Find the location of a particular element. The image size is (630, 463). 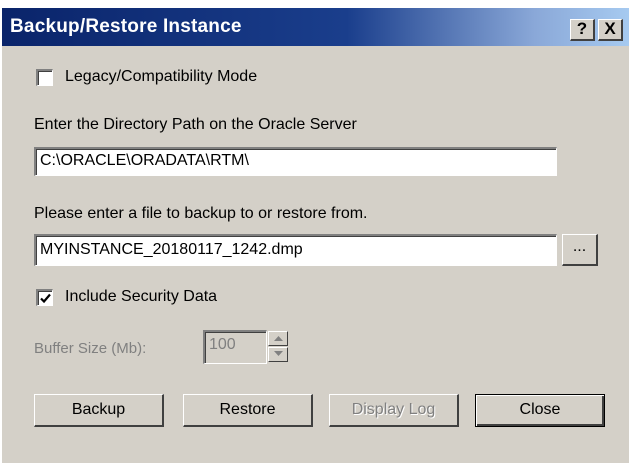

legacy-mode-checkbox is located at coordinates (44, 77).